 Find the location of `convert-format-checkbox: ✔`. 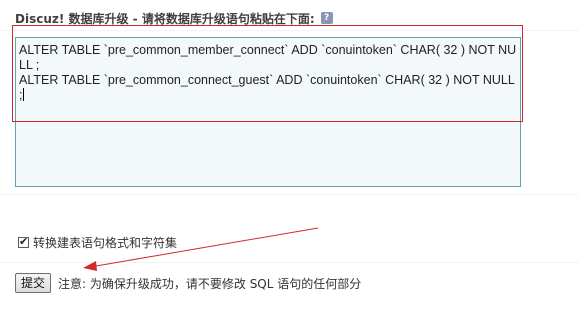

convert-format-checkbox: ✔ is located at coordinates (23, 241).